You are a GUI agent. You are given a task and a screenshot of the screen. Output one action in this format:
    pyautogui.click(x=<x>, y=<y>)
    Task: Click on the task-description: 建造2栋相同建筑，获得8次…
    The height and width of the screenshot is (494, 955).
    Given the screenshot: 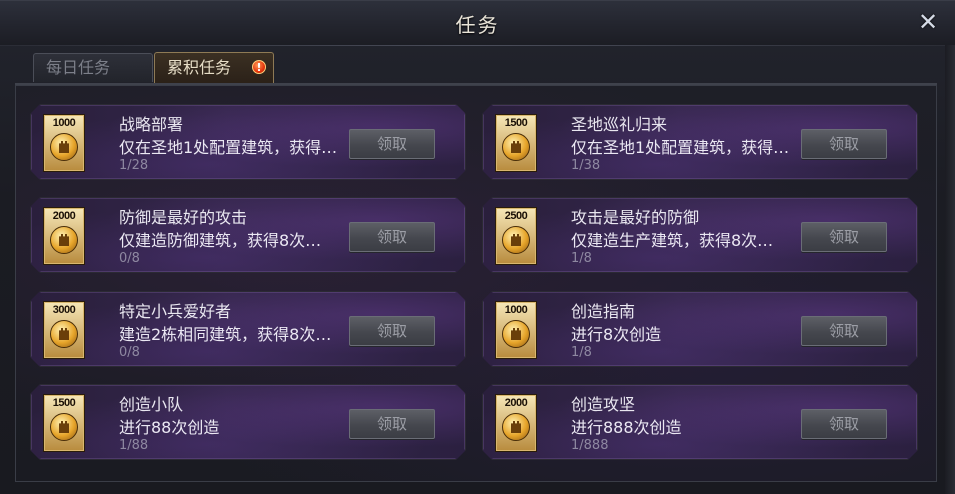 What is the action you would take?
    pyautogui.click(x=225, y=334)
    